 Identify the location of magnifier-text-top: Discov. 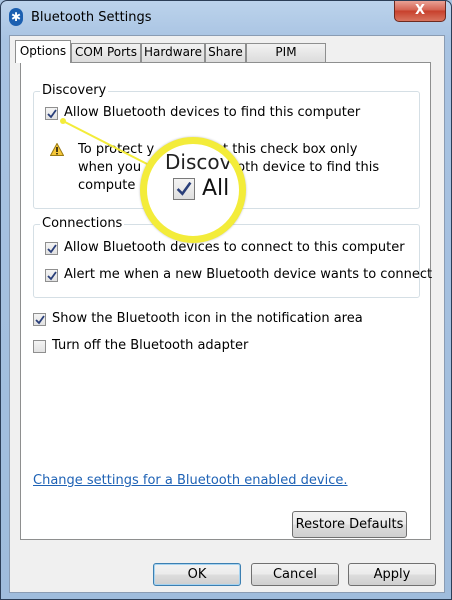
(198, 162).